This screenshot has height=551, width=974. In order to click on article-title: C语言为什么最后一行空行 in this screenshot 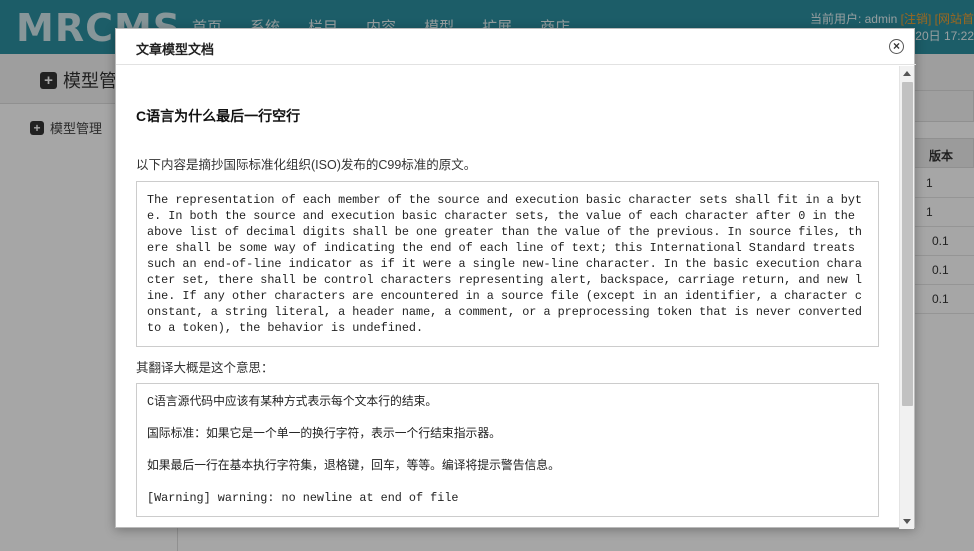, I will do `click(218, 116)`.